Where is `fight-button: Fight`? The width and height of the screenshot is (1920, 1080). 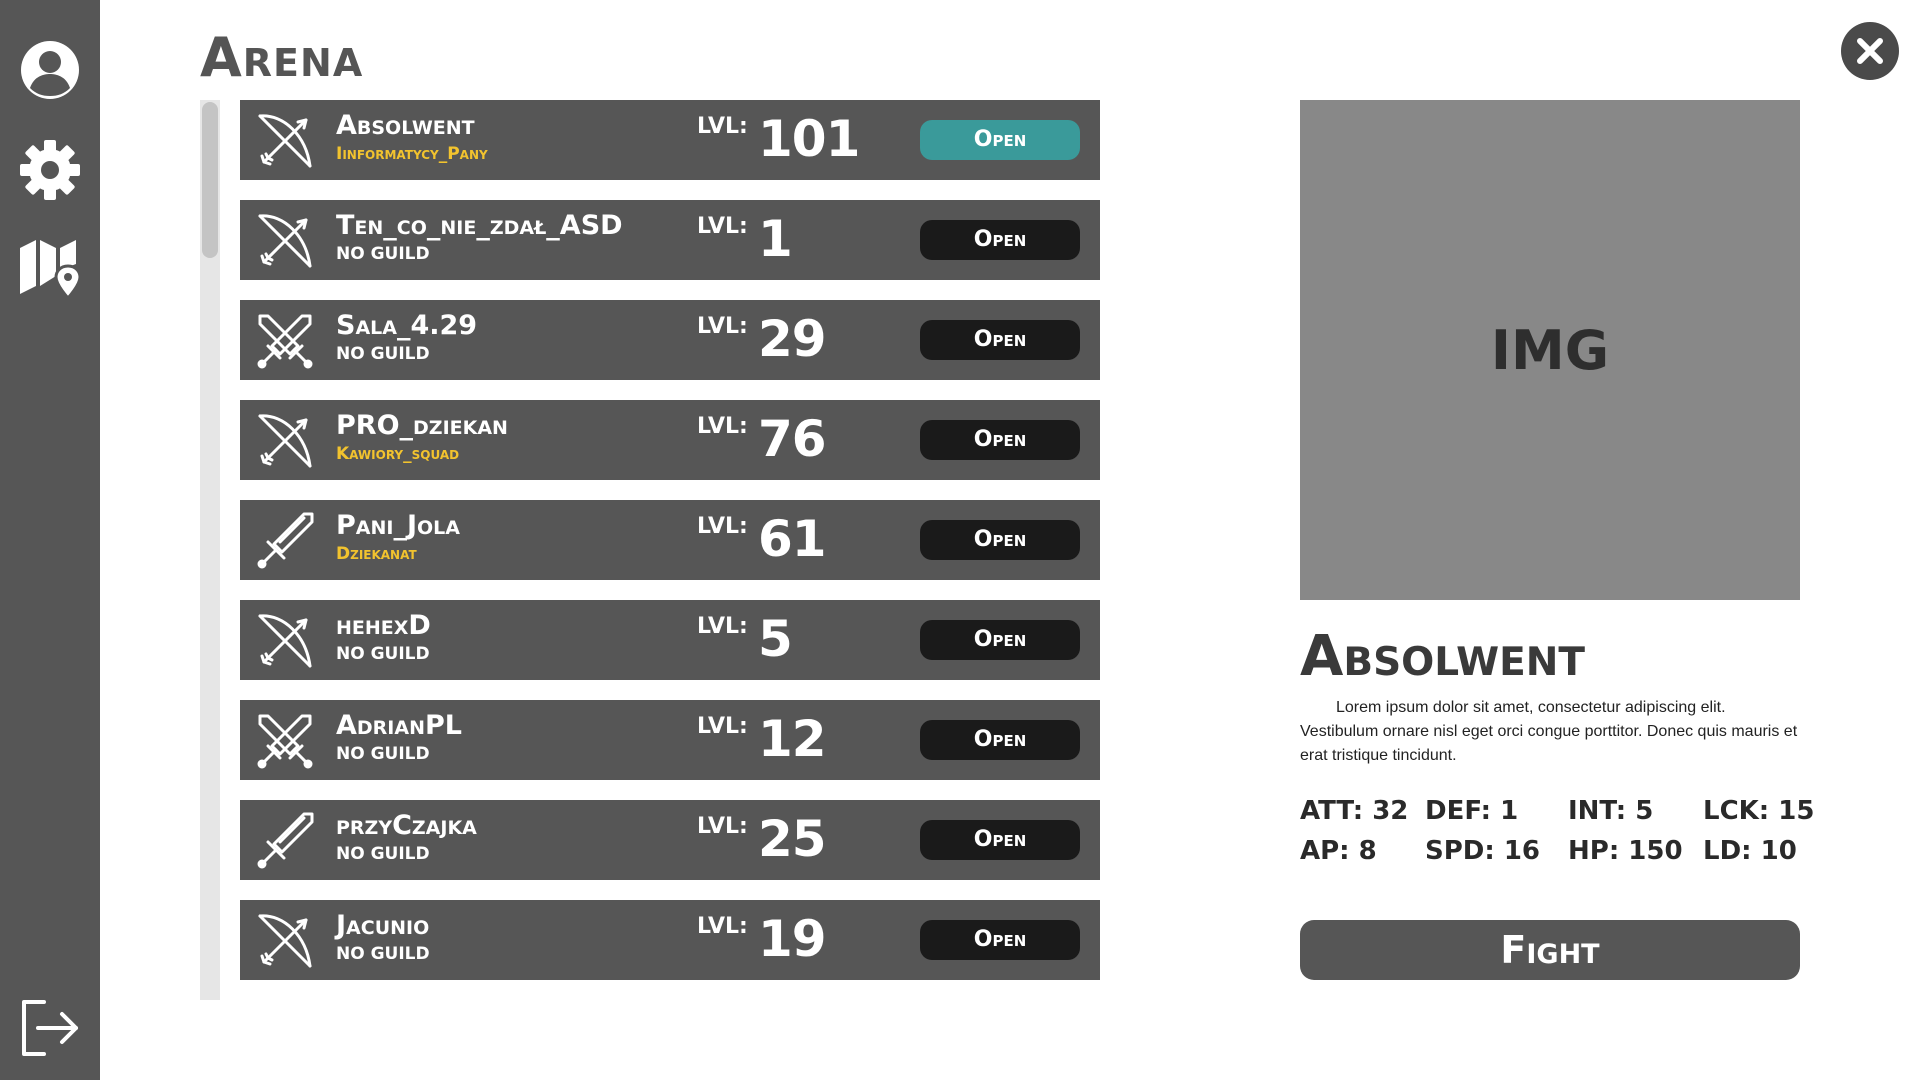
fight-button: Fight is located at coordinates (1550, 950).